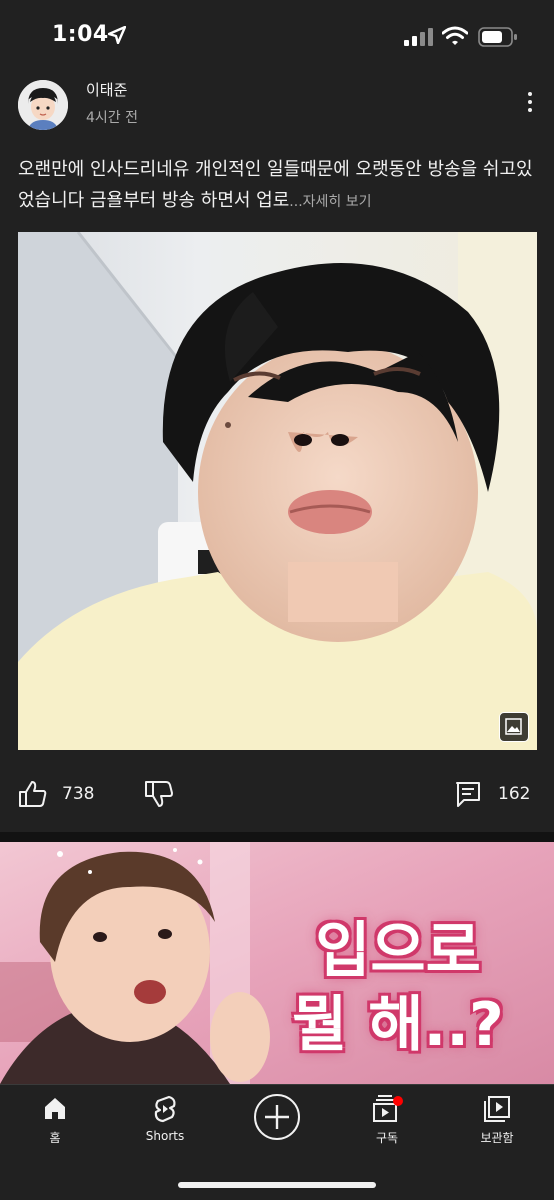  What do you see at coordinates (387, 1138) in the screenshot?
I see `nav-subscriptions-label: 구독` at bounding box center [387, 1138].